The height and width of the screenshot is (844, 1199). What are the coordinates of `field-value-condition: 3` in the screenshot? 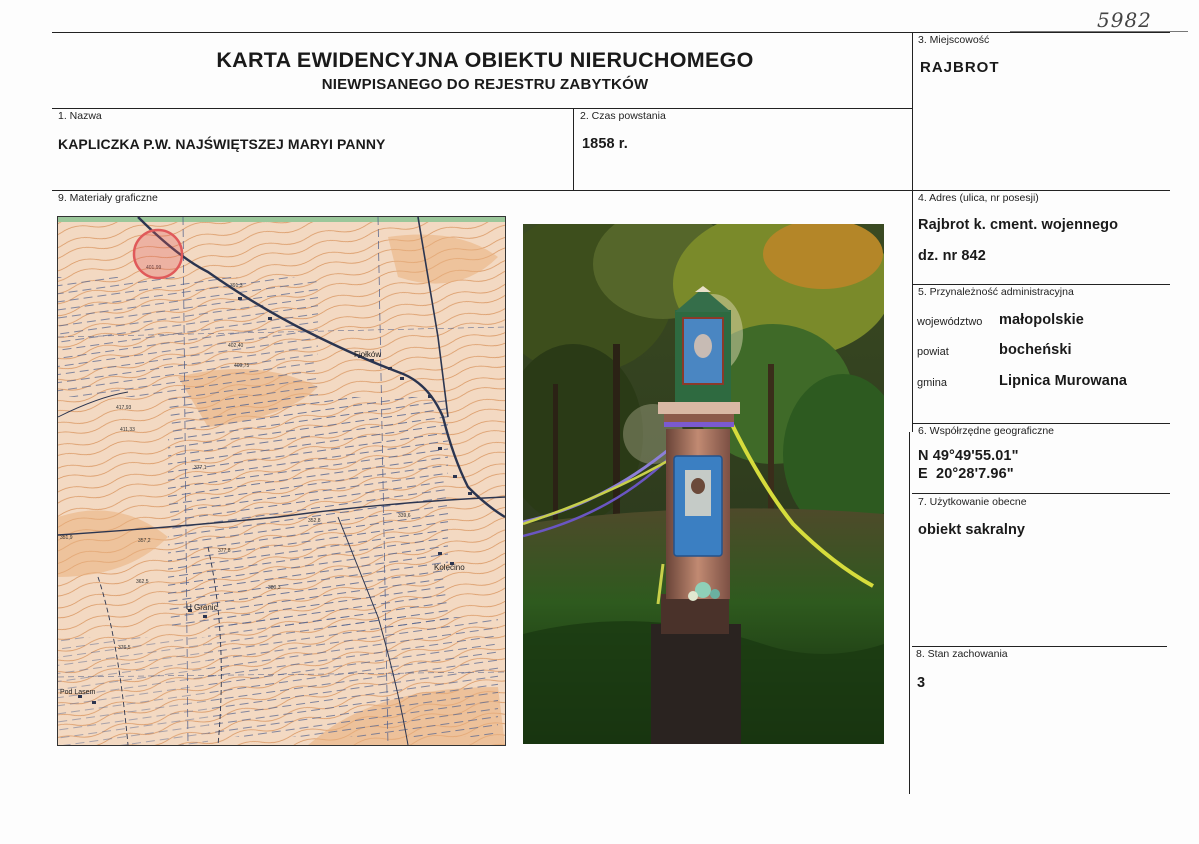 It's located at (921, 683).